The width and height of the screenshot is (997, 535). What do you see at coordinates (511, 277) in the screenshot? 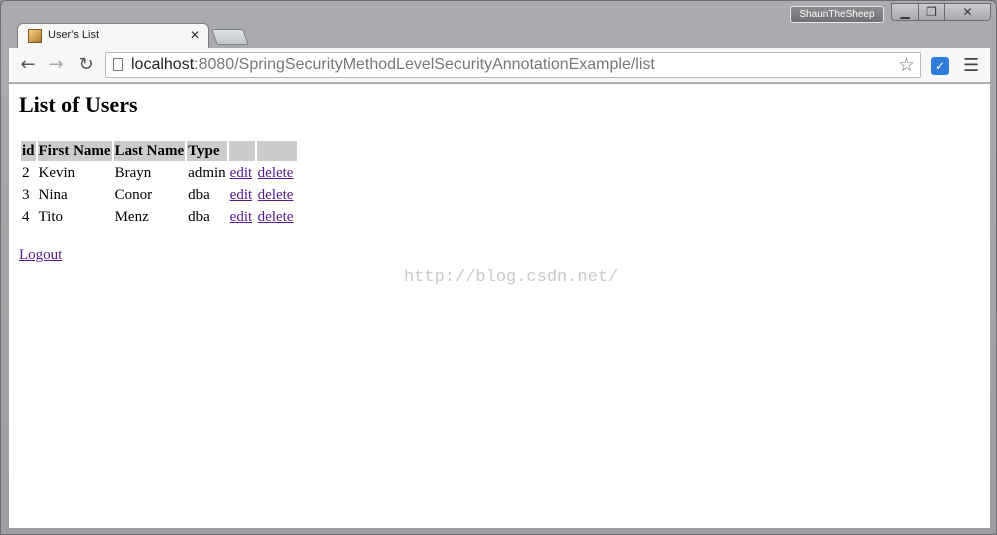
I see `watermark-text: http://blog.csdn.net/` at bounding box center [511, 277].